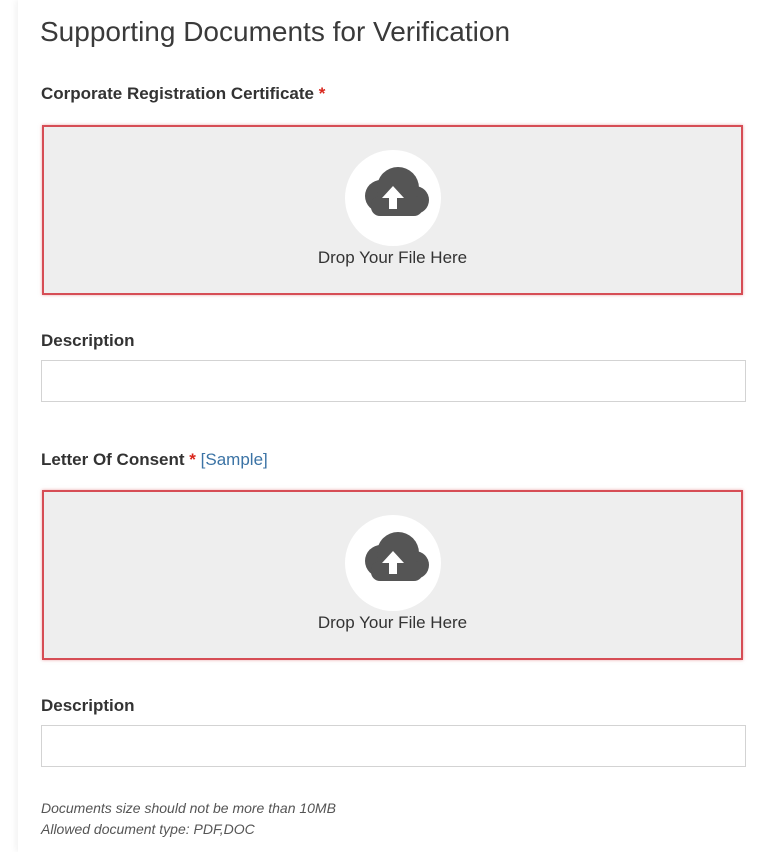 The image size is (767, 852). I want to click on corporate-registration-label-text: Corporate Registration Certificate, so click(177, 93).